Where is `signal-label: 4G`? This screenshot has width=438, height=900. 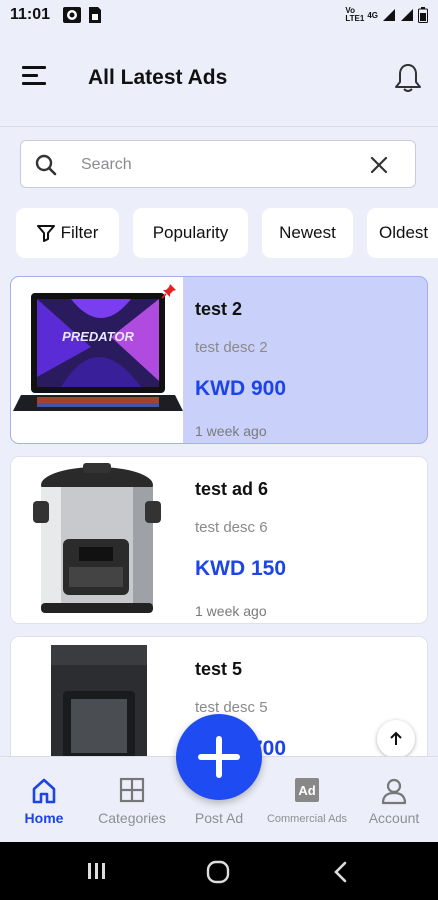
signal-label: 4G is located at coordinates (372, 15).